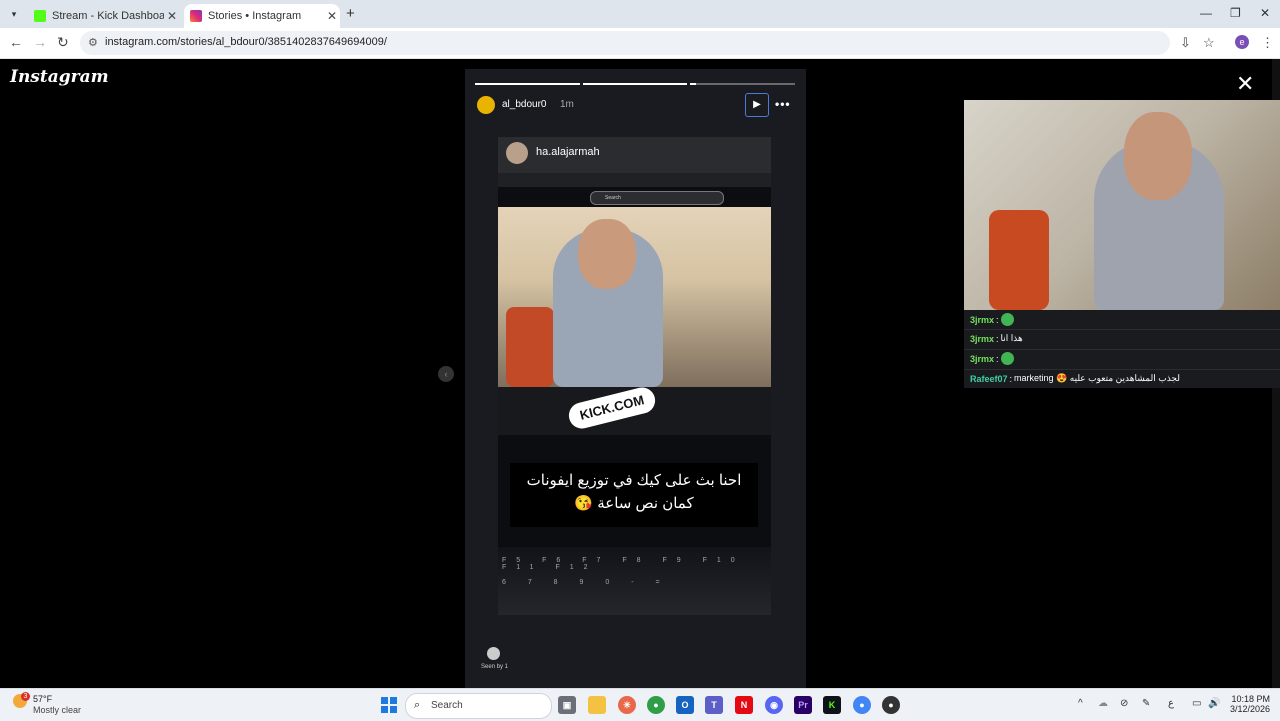 The width and height of the screenshot is (1280, 721). Describe the element at coordinates (486, 105) in the screenshot. I see `story-user-avatar` at that location.